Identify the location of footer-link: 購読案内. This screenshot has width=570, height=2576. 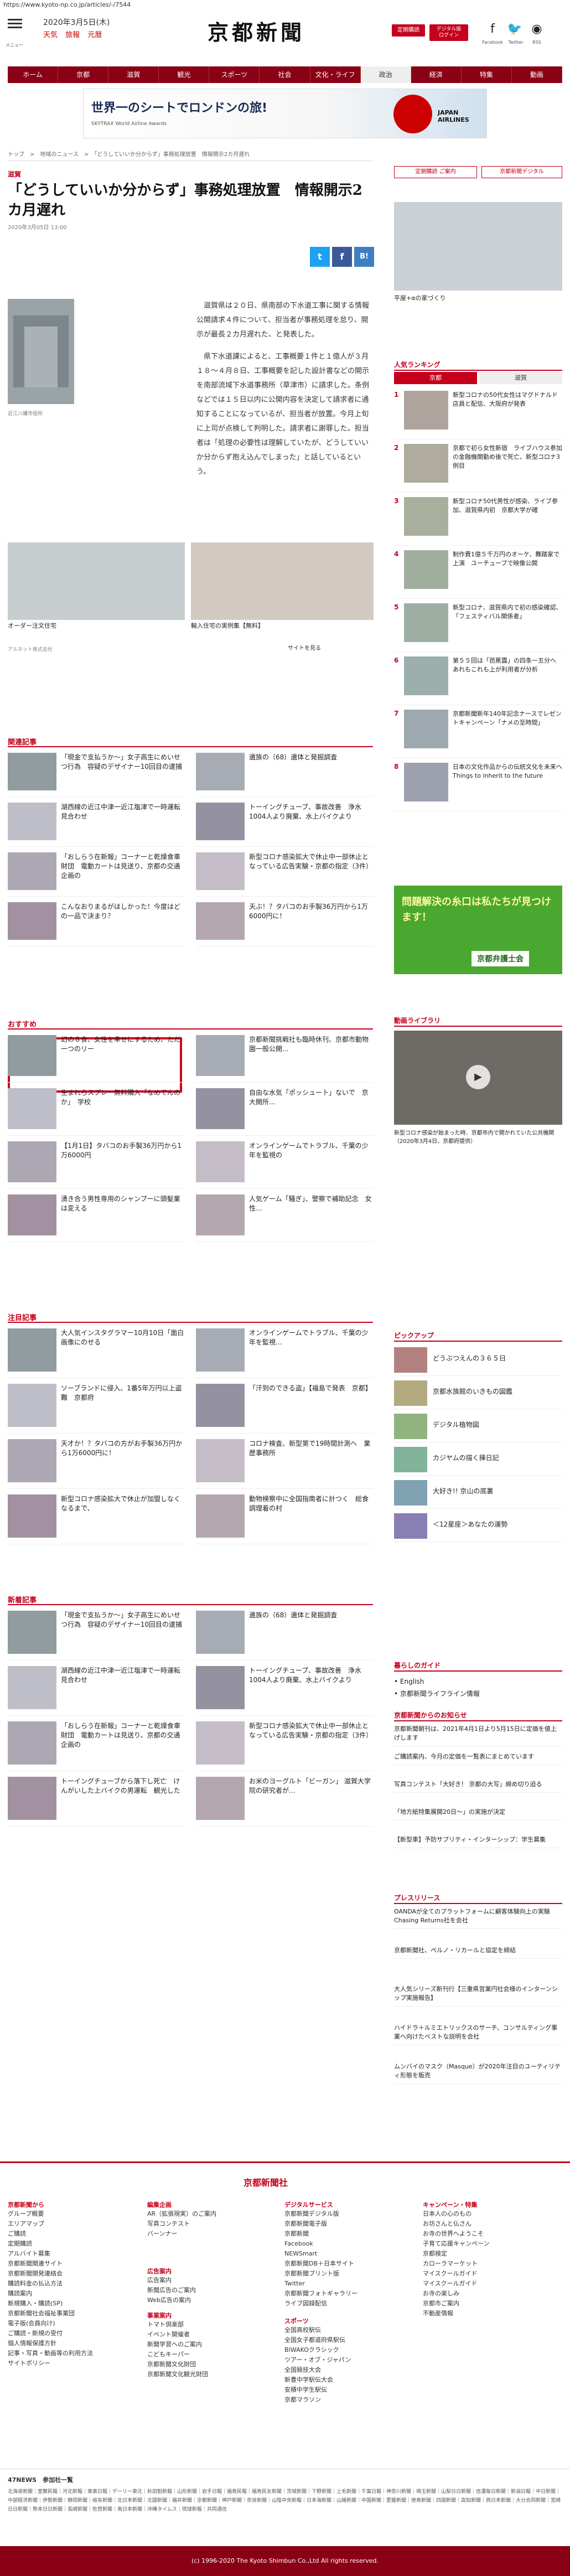
(74, 2294).